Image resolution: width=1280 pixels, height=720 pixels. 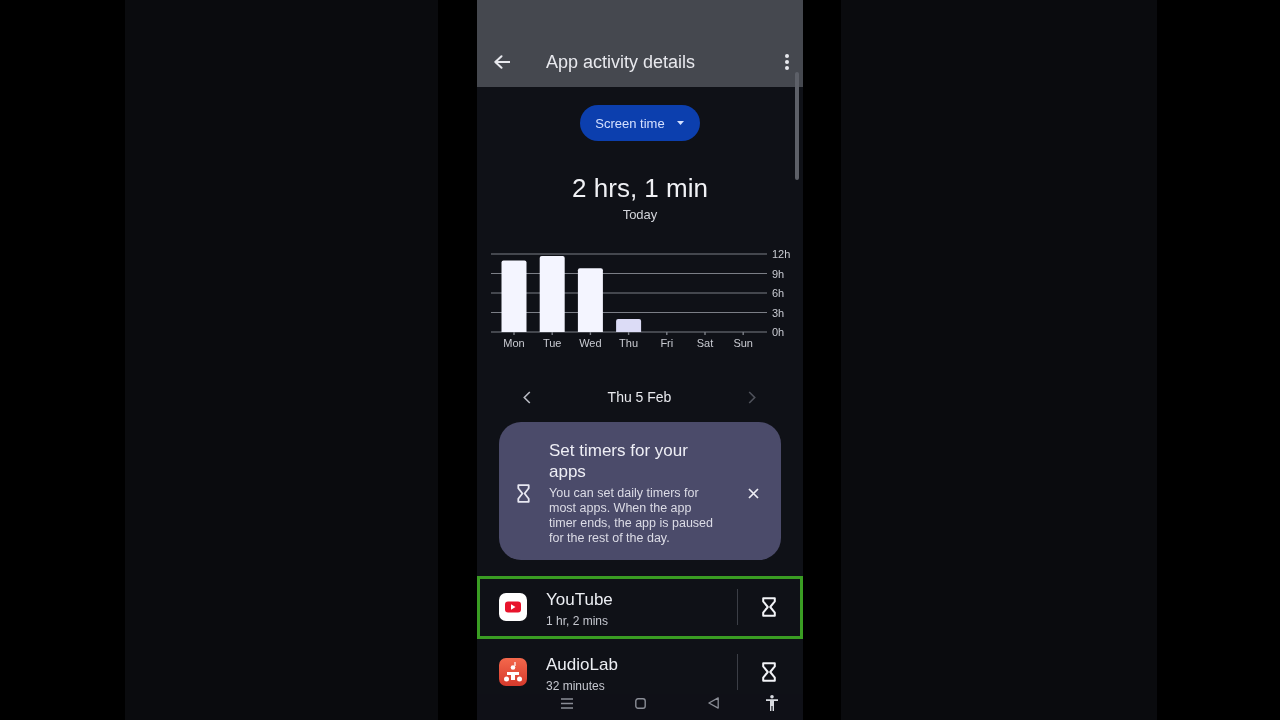 What do you see at coordinates (567, 703) in the screenshot?
I see `three-lines-icon` at bounding box center [567, 703].